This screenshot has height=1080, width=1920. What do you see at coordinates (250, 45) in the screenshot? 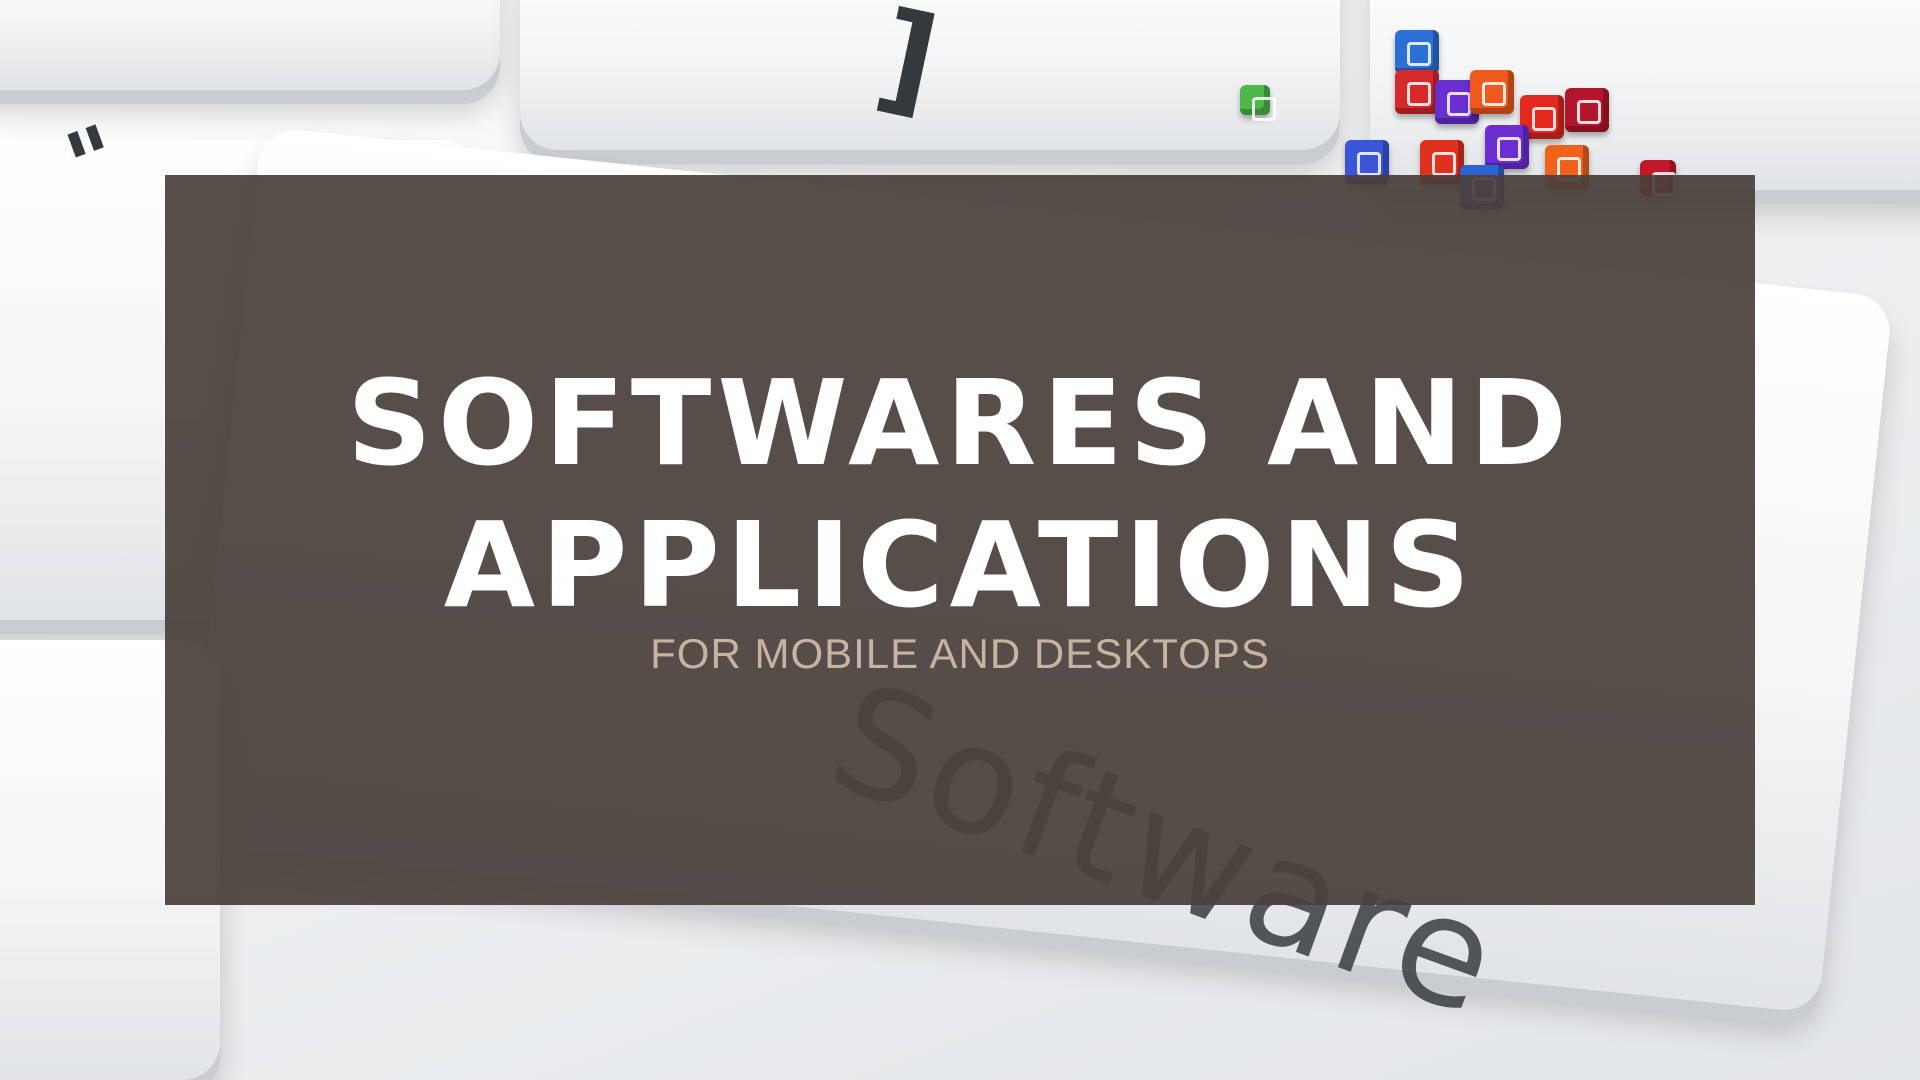
I see `keyboard-key-top-left` at bounding box center [250, 45].